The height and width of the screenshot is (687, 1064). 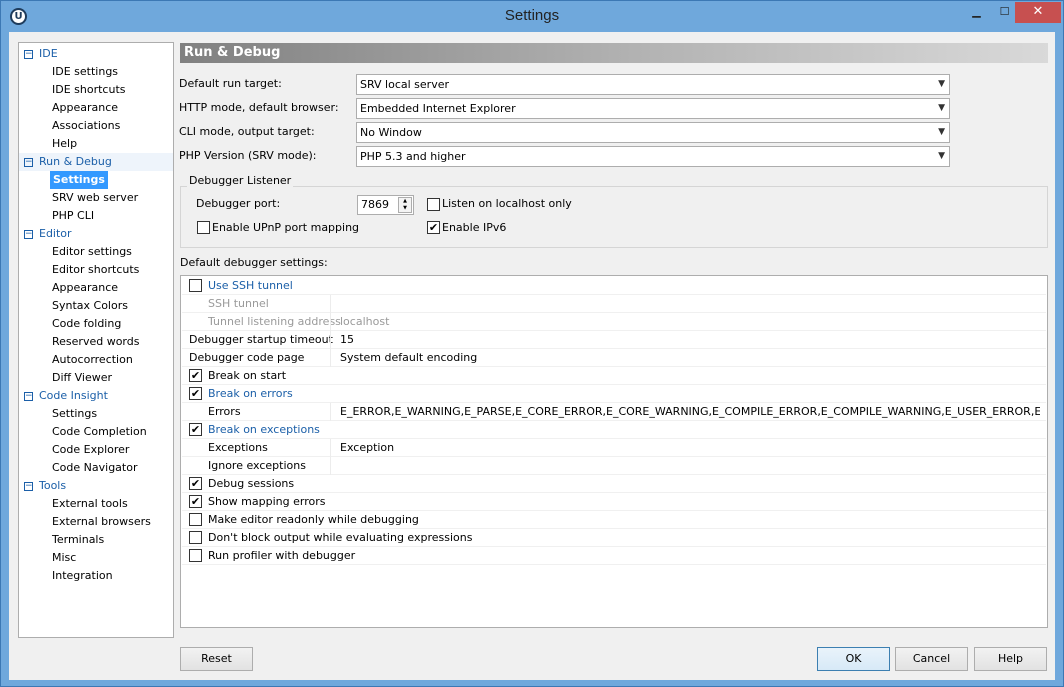 I want to click on tree-item-label: Help, so click(x=65, y=143).